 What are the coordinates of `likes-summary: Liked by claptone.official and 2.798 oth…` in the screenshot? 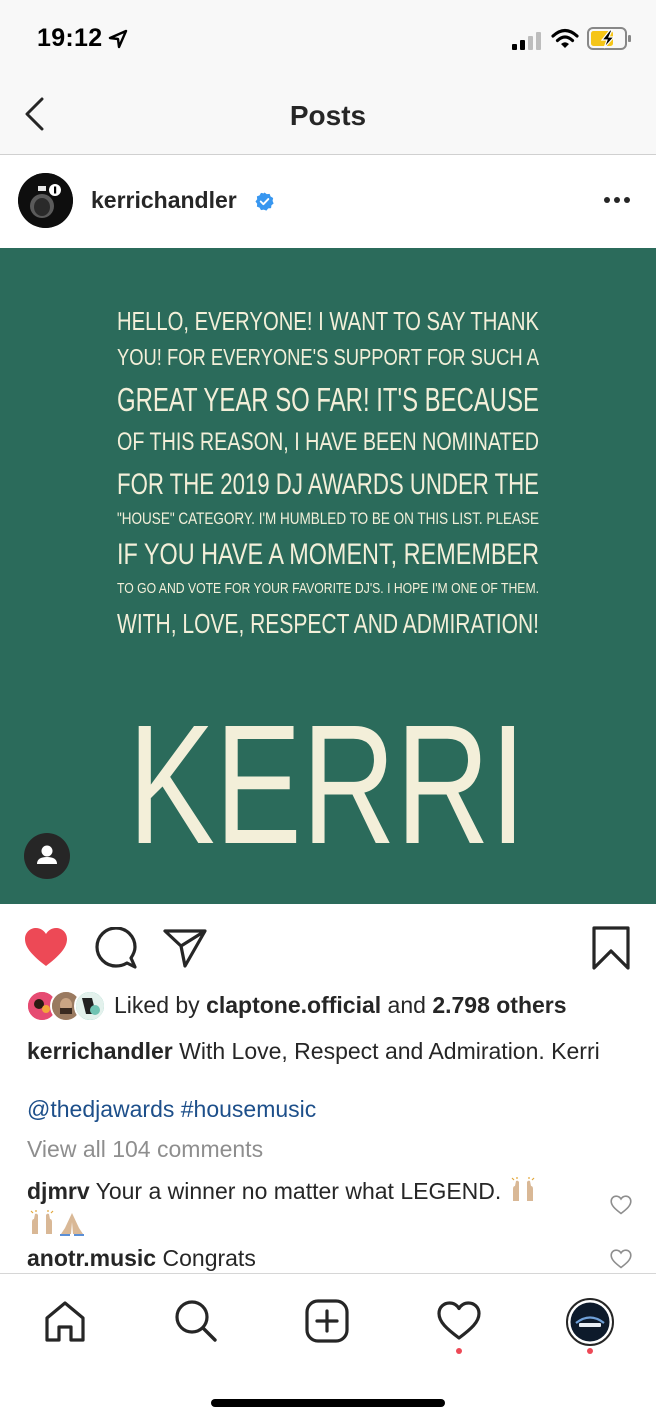 It's located at (340, 1005).